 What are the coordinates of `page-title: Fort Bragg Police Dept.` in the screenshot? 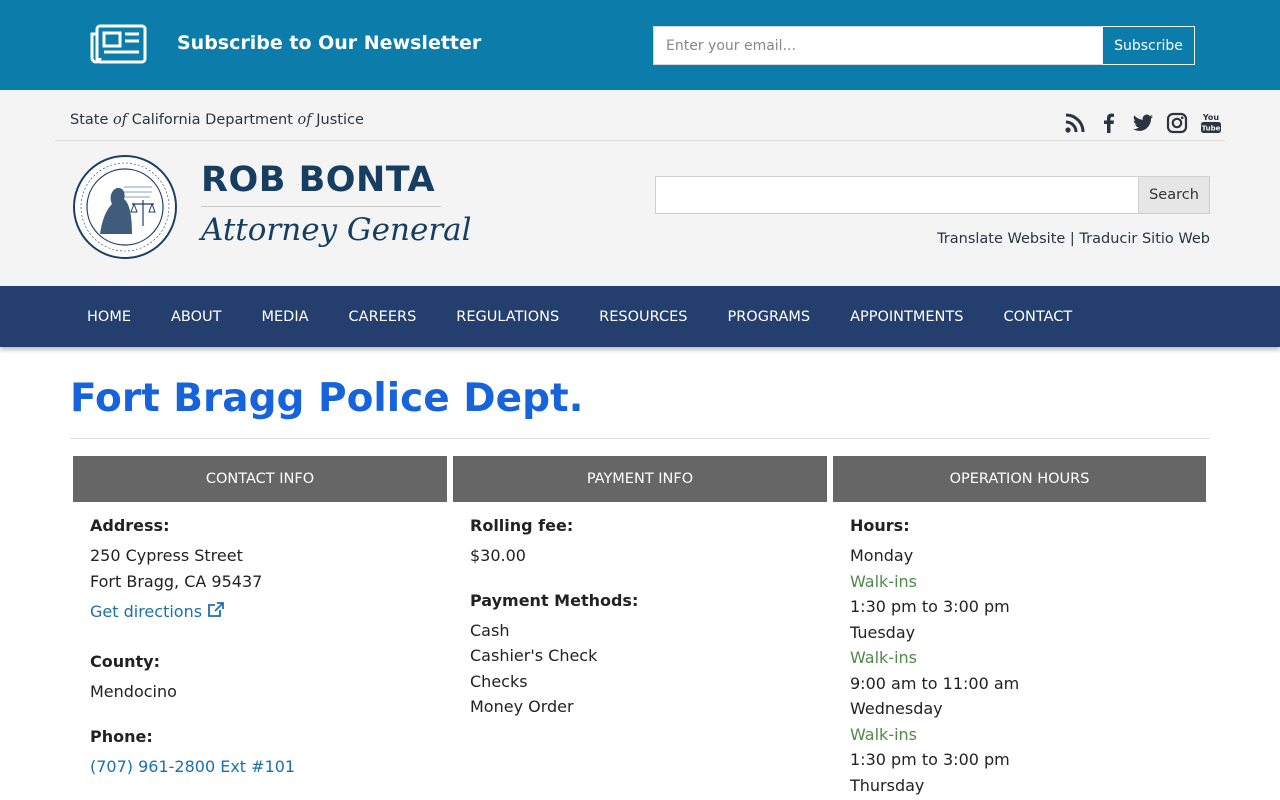 It's located at (327, 398).